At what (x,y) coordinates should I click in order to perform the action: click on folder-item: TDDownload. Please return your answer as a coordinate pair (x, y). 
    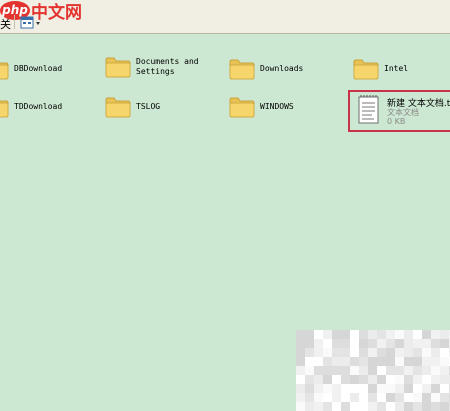
    Looking at the image, I should click on (31, 107).